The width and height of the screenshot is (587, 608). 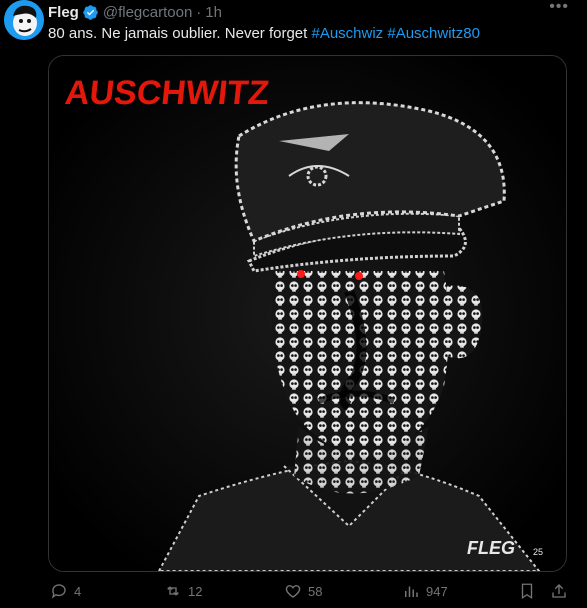 I want to click on reply-button: 4, so click(x=65, y=591).